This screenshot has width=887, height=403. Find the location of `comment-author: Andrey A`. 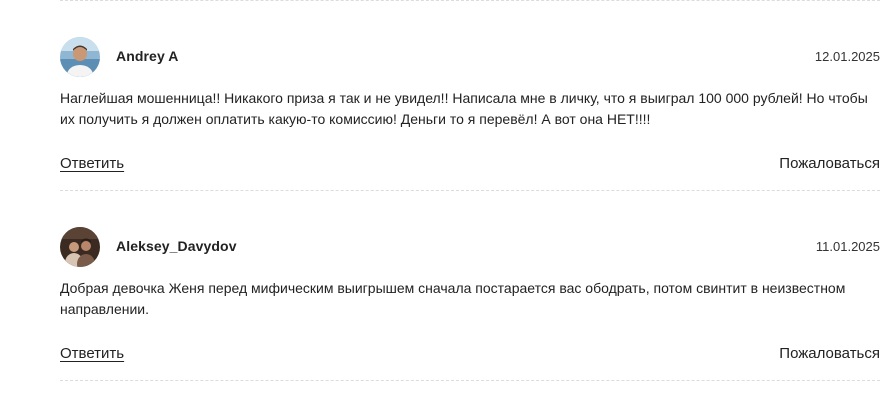

comment-author: Andrey A is located at coordinates (147, 56).